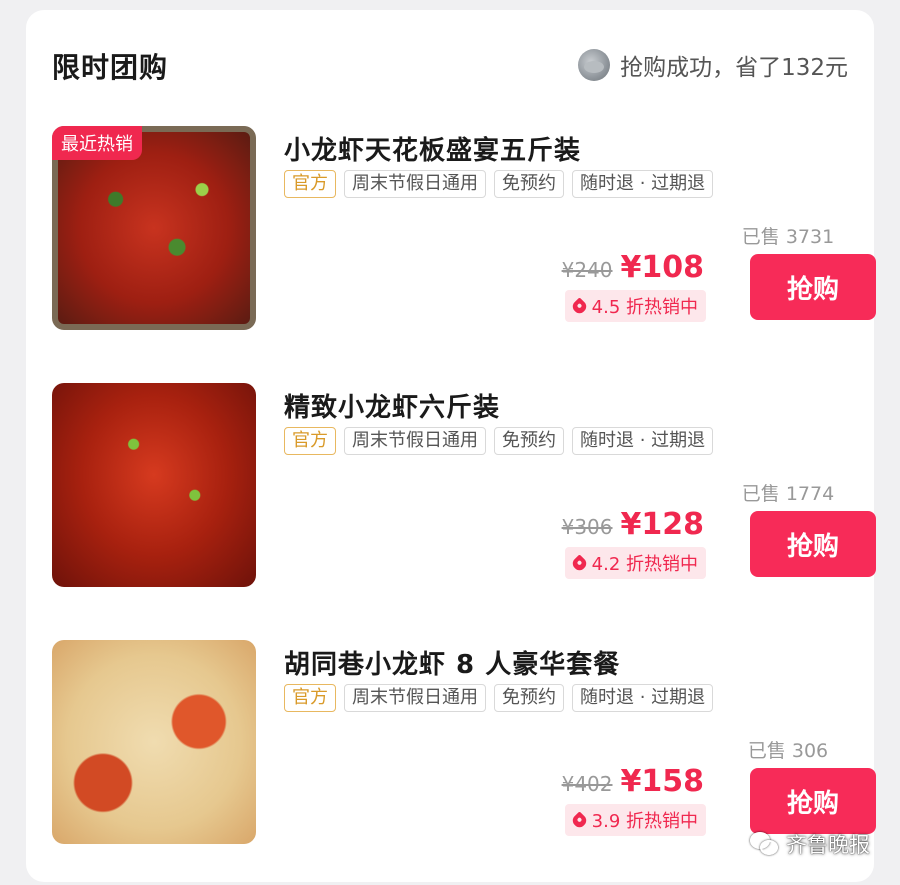 Image resolution: width=900 pixels, height=885 pixels. I want to click on discount-badge: 4.5 折热销中, so click(635, 306).